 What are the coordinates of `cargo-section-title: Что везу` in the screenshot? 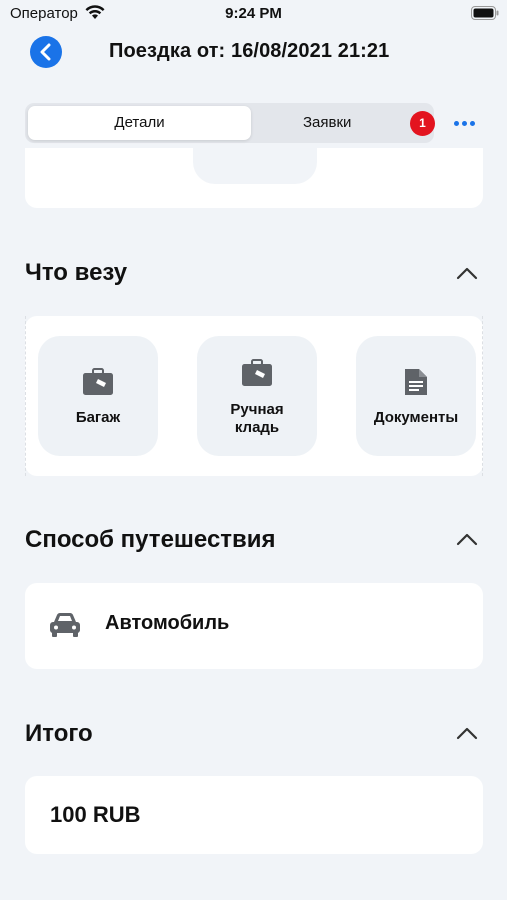 It's located at (76, 272).